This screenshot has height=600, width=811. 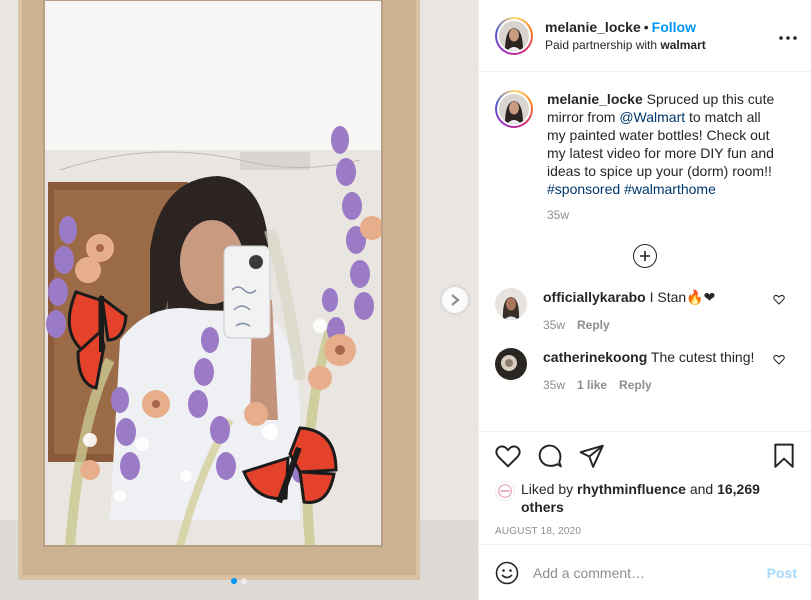 I want to click on share-button, so click(x=592, y=456).